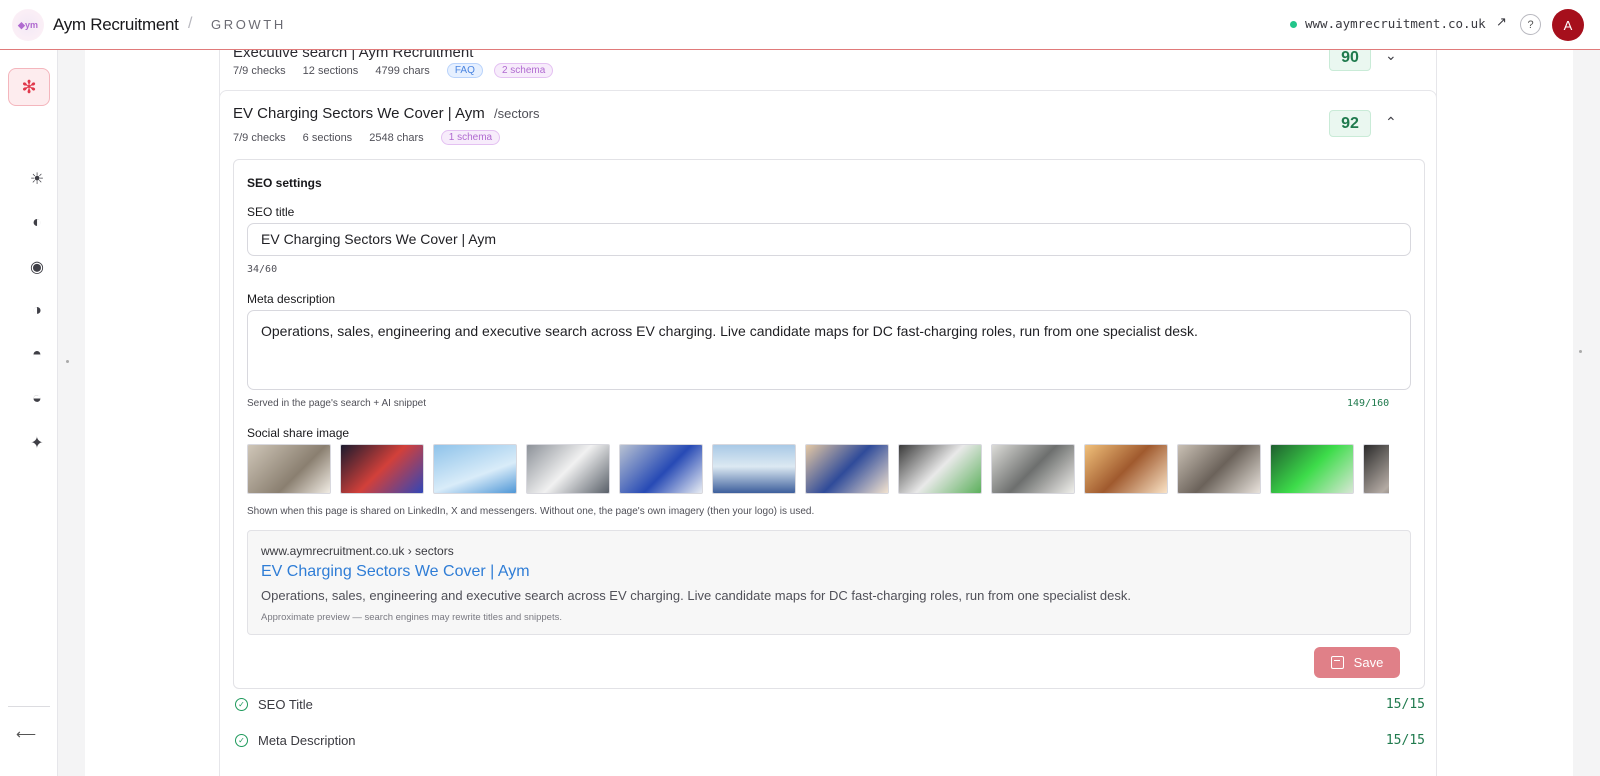 The width and height of the screenshot is (1600, 776). What do you see at coordinates (37, 399) in the screenshot?
I see `bottom-half-circle-icon: ◒` at bounding box center [37, 399].